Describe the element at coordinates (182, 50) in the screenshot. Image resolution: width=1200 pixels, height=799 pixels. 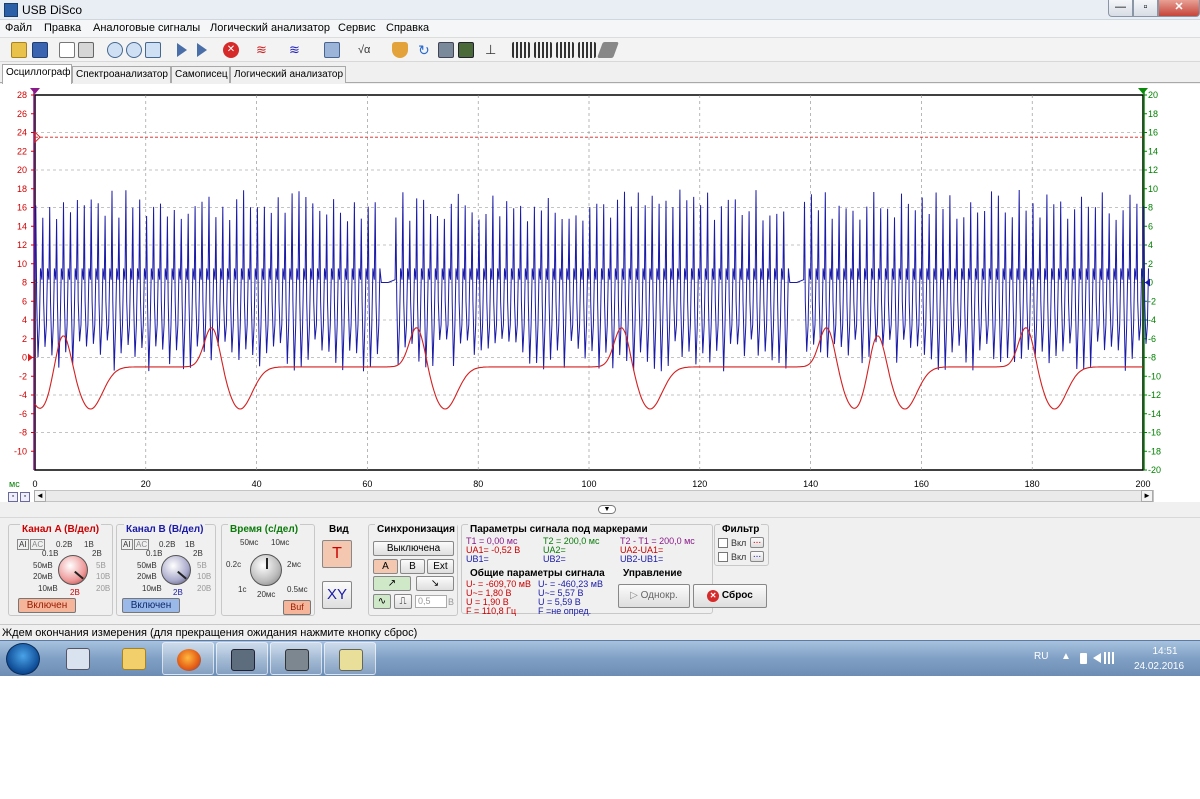
I see `play-icon` at that location.